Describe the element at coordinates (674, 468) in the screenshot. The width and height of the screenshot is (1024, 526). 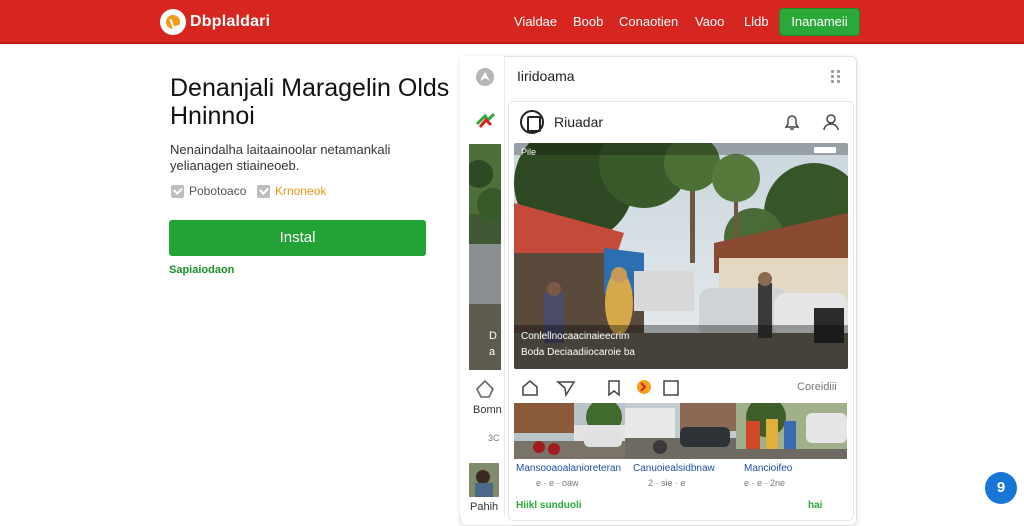
I see `thumbnail-caption: Canuoiealsidbnaw` at that location.